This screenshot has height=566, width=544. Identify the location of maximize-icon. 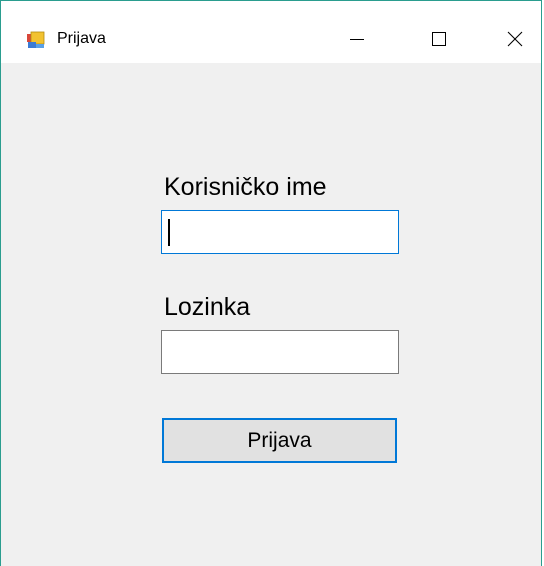
(439, 39).